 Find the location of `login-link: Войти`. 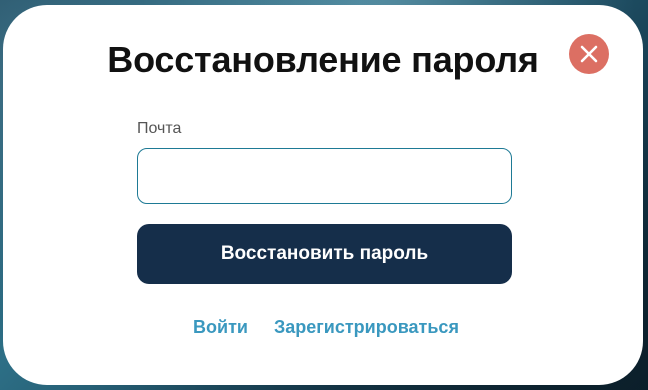

login-link: Войти is located at coordinates (220, 327).